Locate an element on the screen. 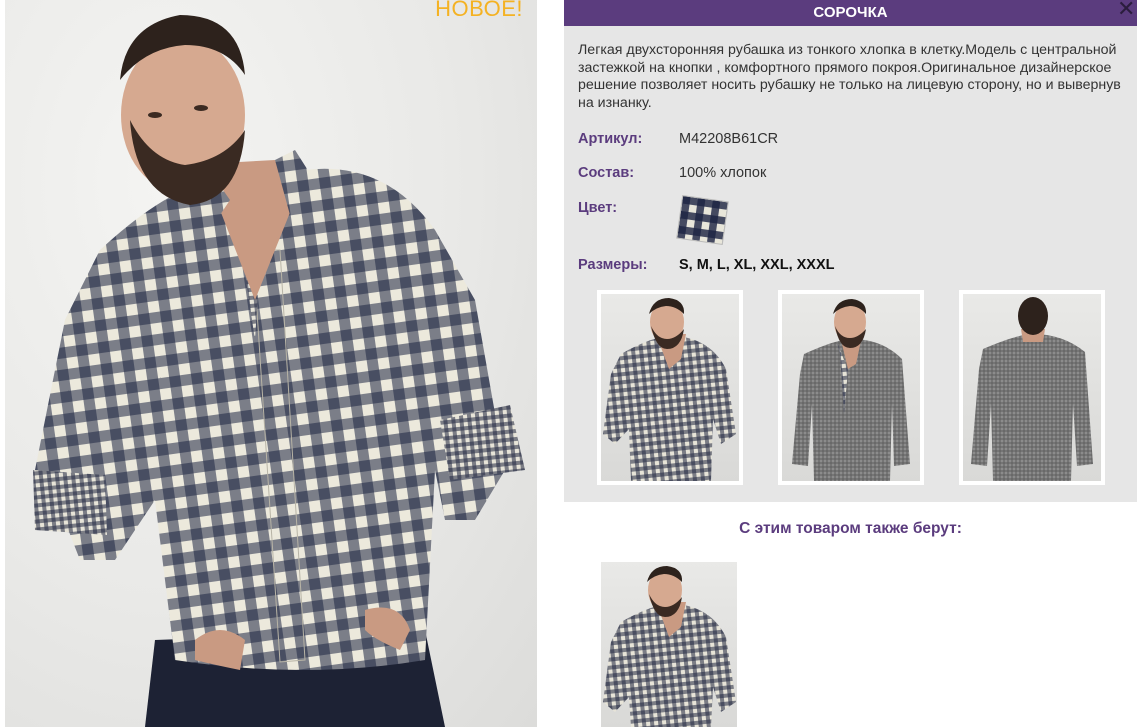  article-value: M42208B61CR is located at coordinates (729, 139).